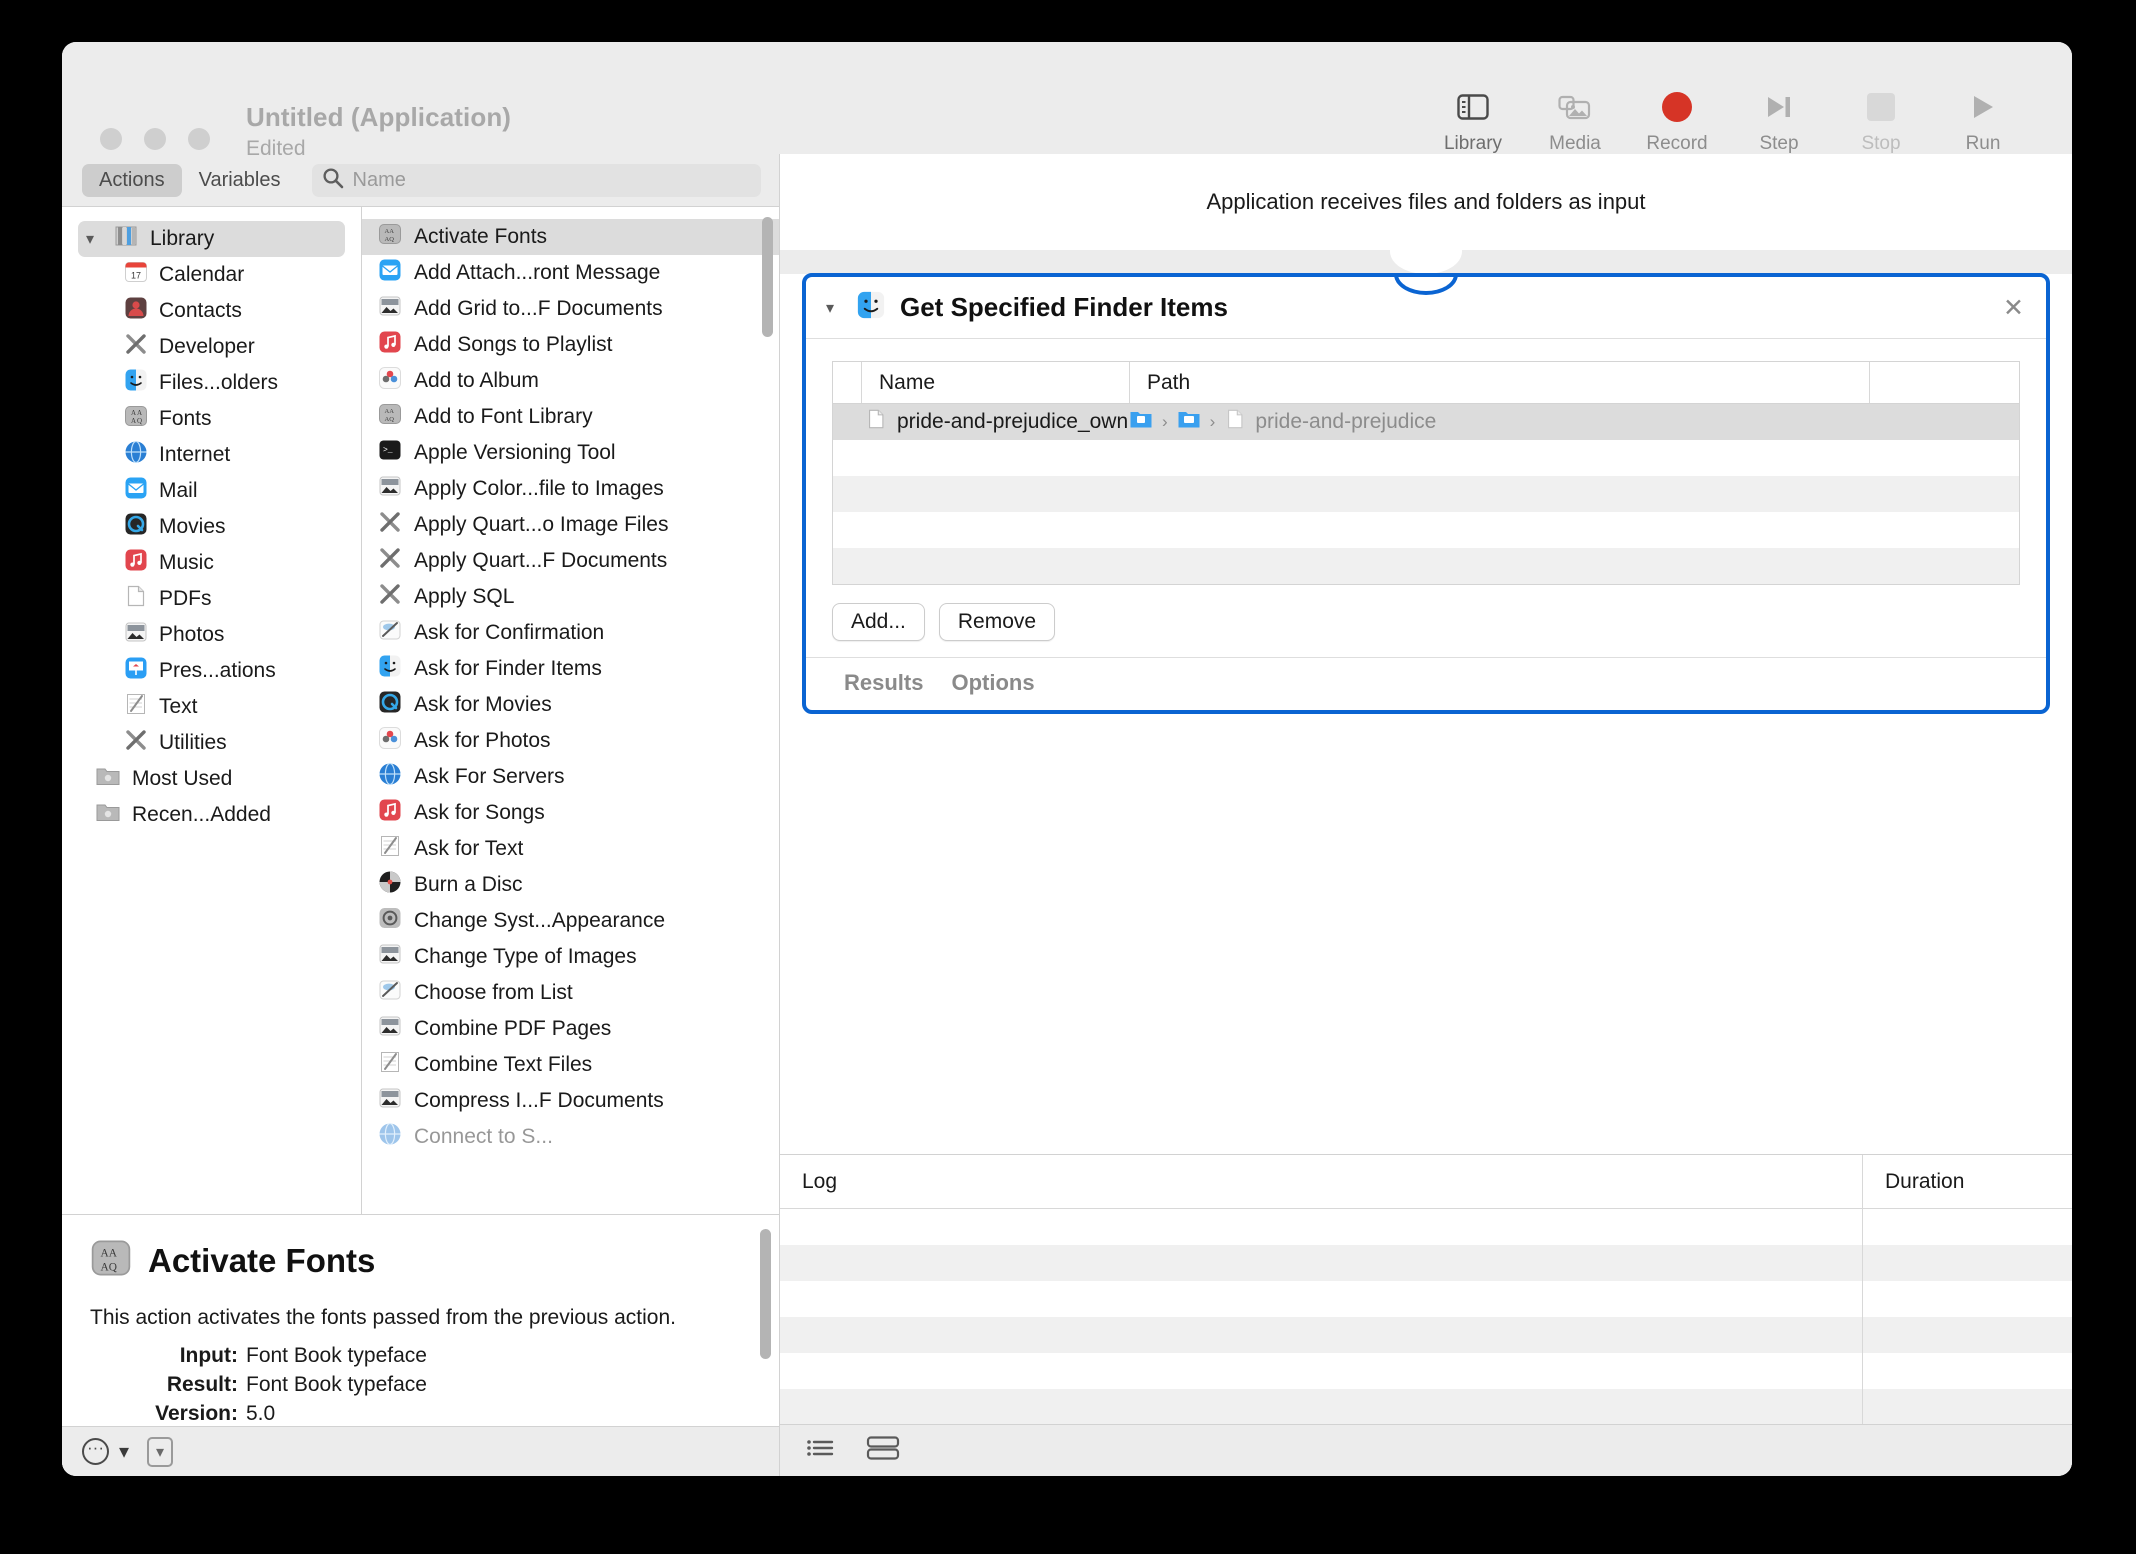 This screenshot has width=2136, height=1554. What do you see at coordinates (992, 683) in the screenshot?
I see `tab-options: Options` at bounding box center [992, 683].